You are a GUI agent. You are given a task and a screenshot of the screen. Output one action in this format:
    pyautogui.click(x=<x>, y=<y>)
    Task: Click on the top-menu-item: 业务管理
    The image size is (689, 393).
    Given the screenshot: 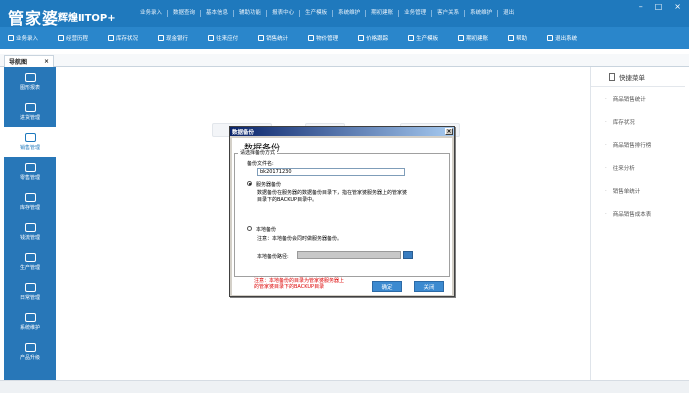 What is the action you would take?
    pyautogui.click(x=416, y=13)
    